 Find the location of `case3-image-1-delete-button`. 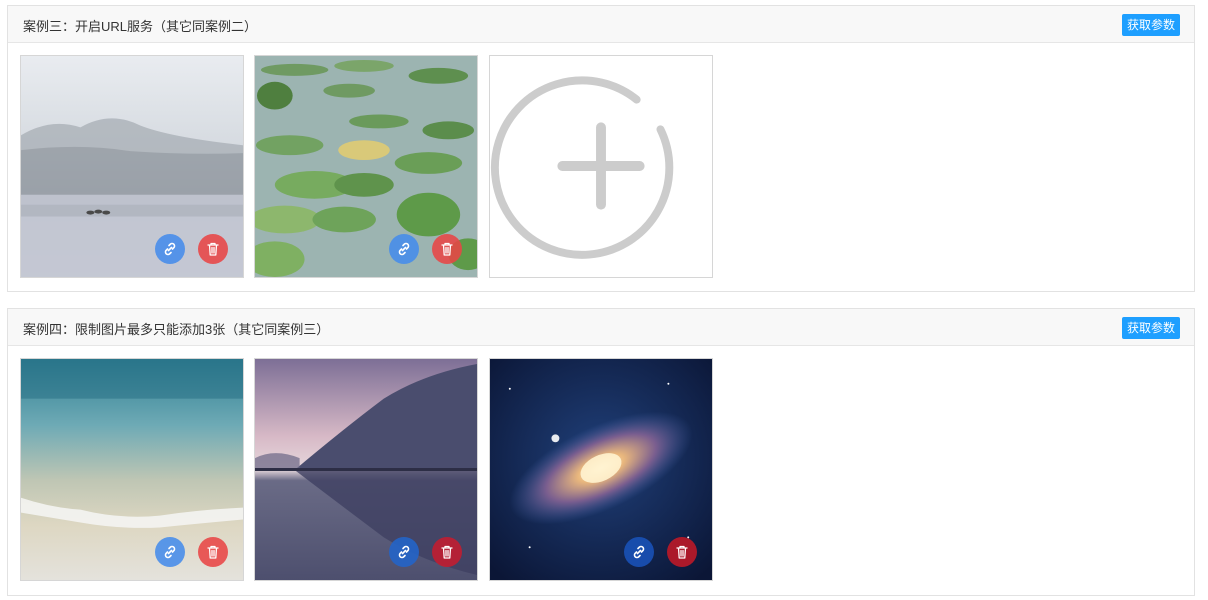

case3-image-1-delete-button is located at coordinates (213, 249).